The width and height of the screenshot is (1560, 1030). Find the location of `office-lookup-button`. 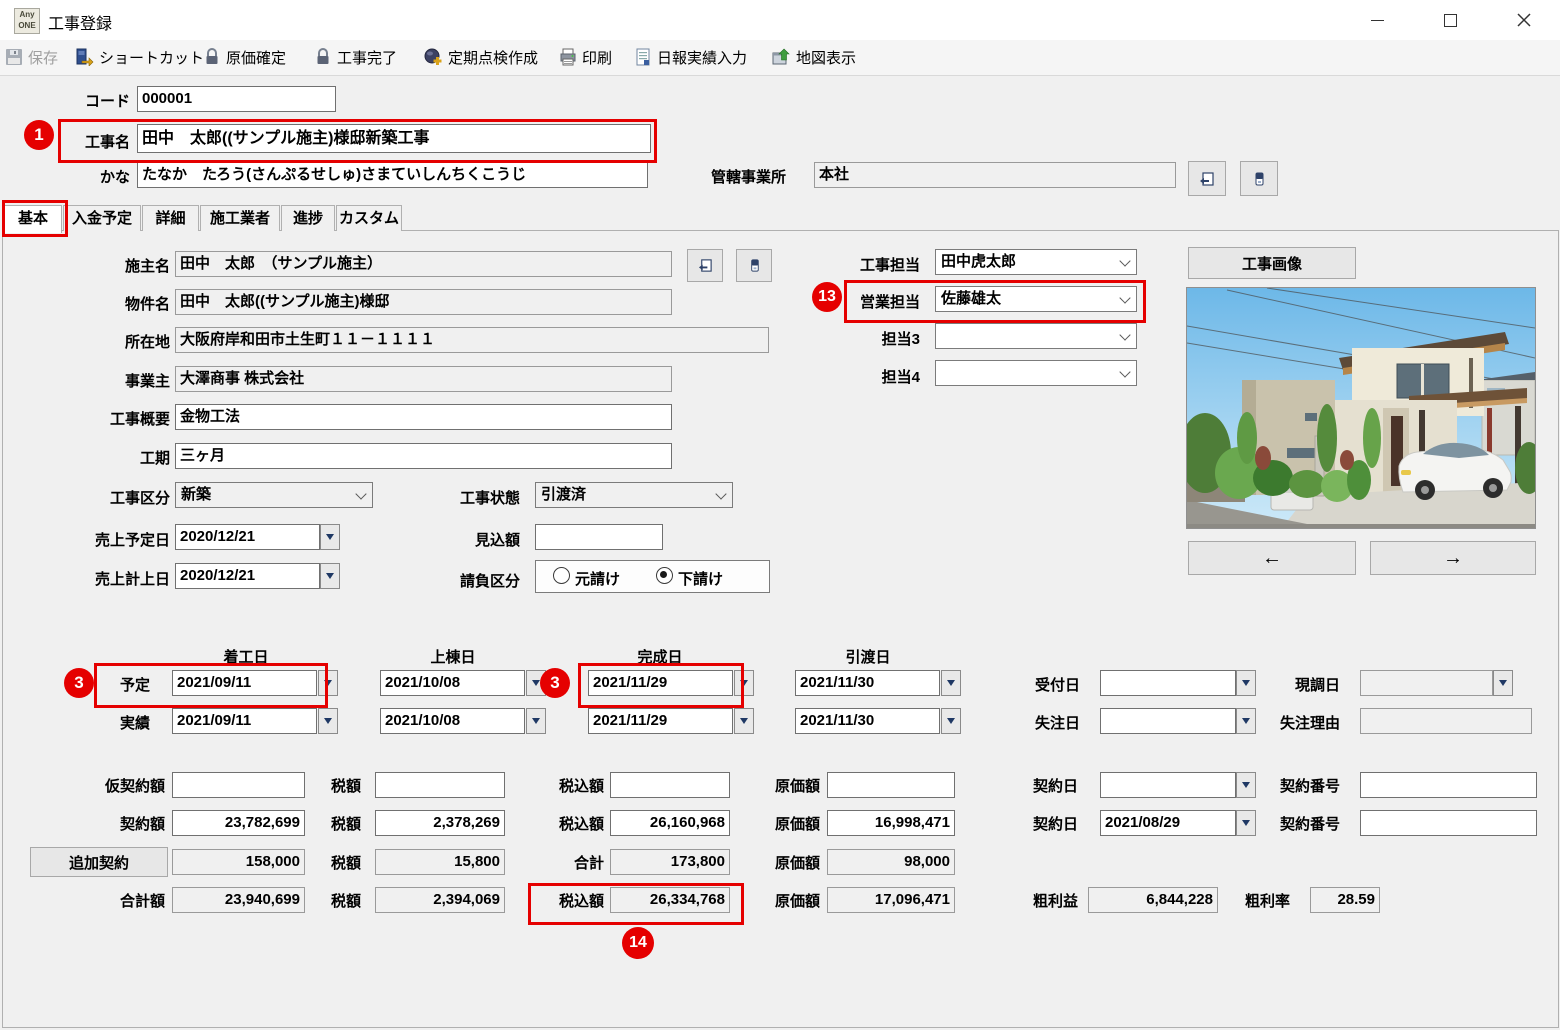

office-lookup-button is located at coordinates (1207, 178).